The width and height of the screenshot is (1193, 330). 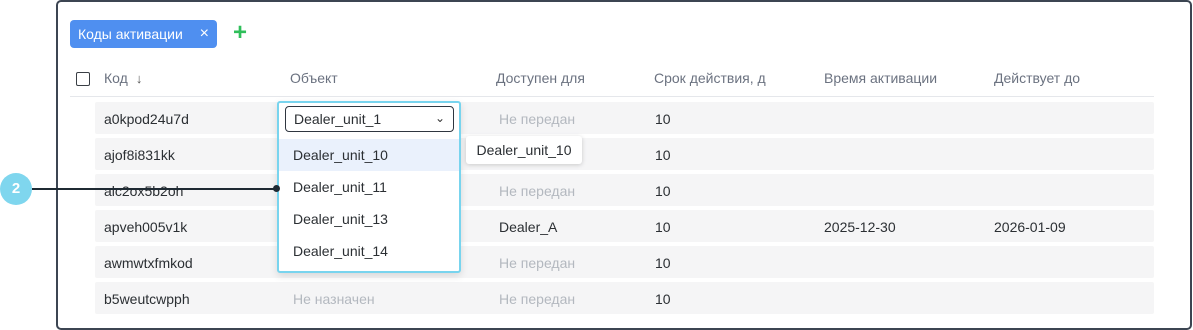 I want to click on step-marker-badge: 2, so click(x=16, y=189).